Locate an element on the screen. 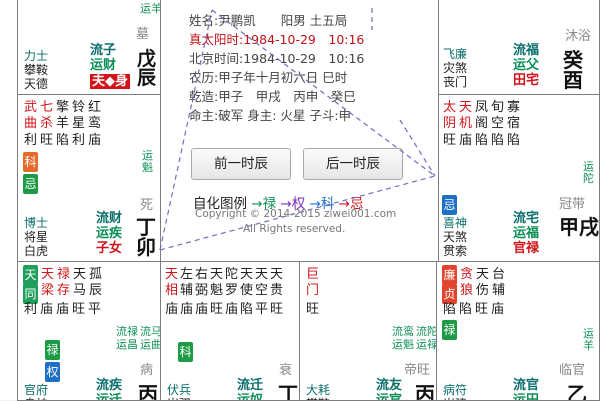  brightness-row: 庙 庙 庙 旺 庙 陷 平 旺 is located at coordinates (224, 309).